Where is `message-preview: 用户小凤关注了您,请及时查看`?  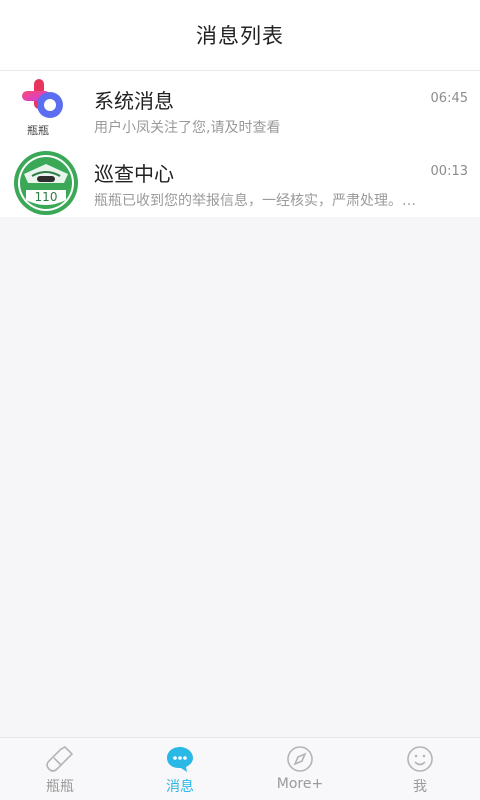
message-preview: 用户小凤关注了您,请及时查看 is located at coordinates (187, 128).